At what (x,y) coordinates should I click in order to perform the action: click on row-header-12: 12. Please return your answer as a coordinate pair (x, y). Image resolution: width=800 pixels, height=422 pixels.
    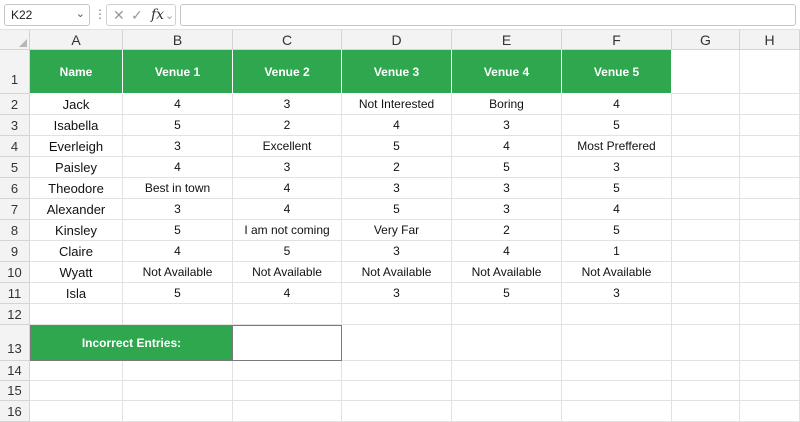
    Looking at the image, I should click on (15, 314).